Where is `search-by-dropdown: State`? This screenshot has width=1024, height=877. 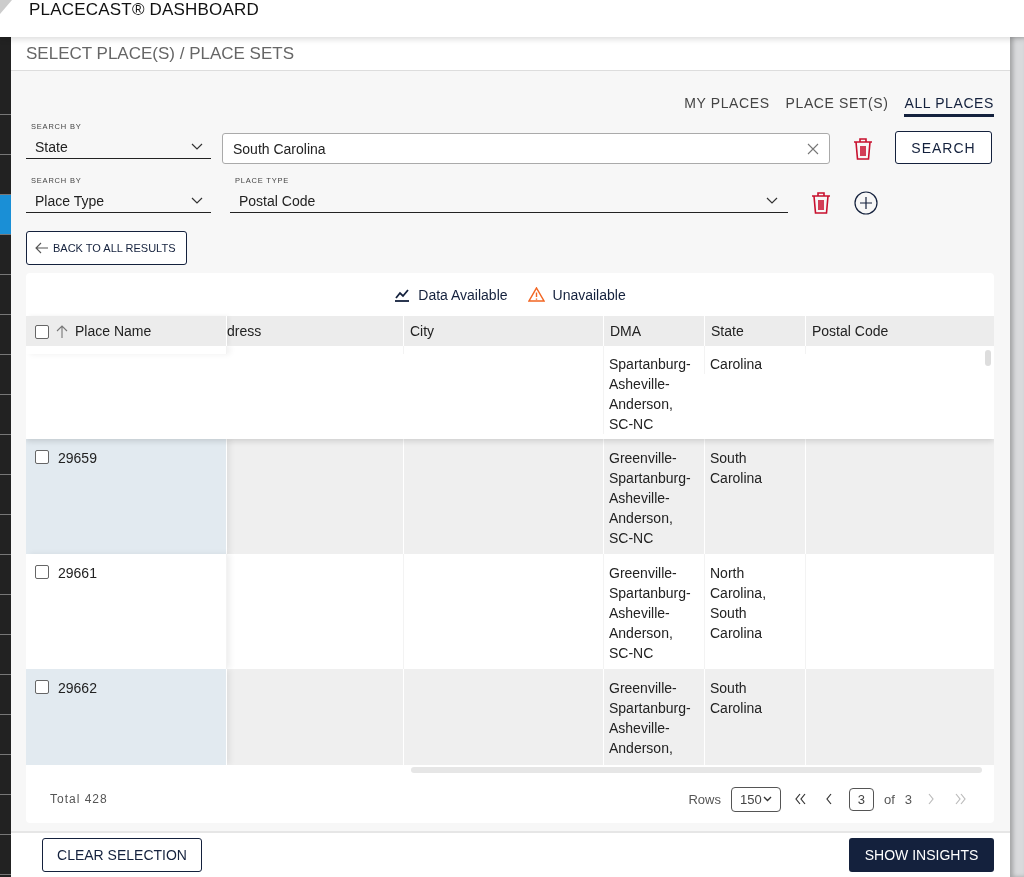 search-by-dropdown: State is located at coordinates (118, 147).